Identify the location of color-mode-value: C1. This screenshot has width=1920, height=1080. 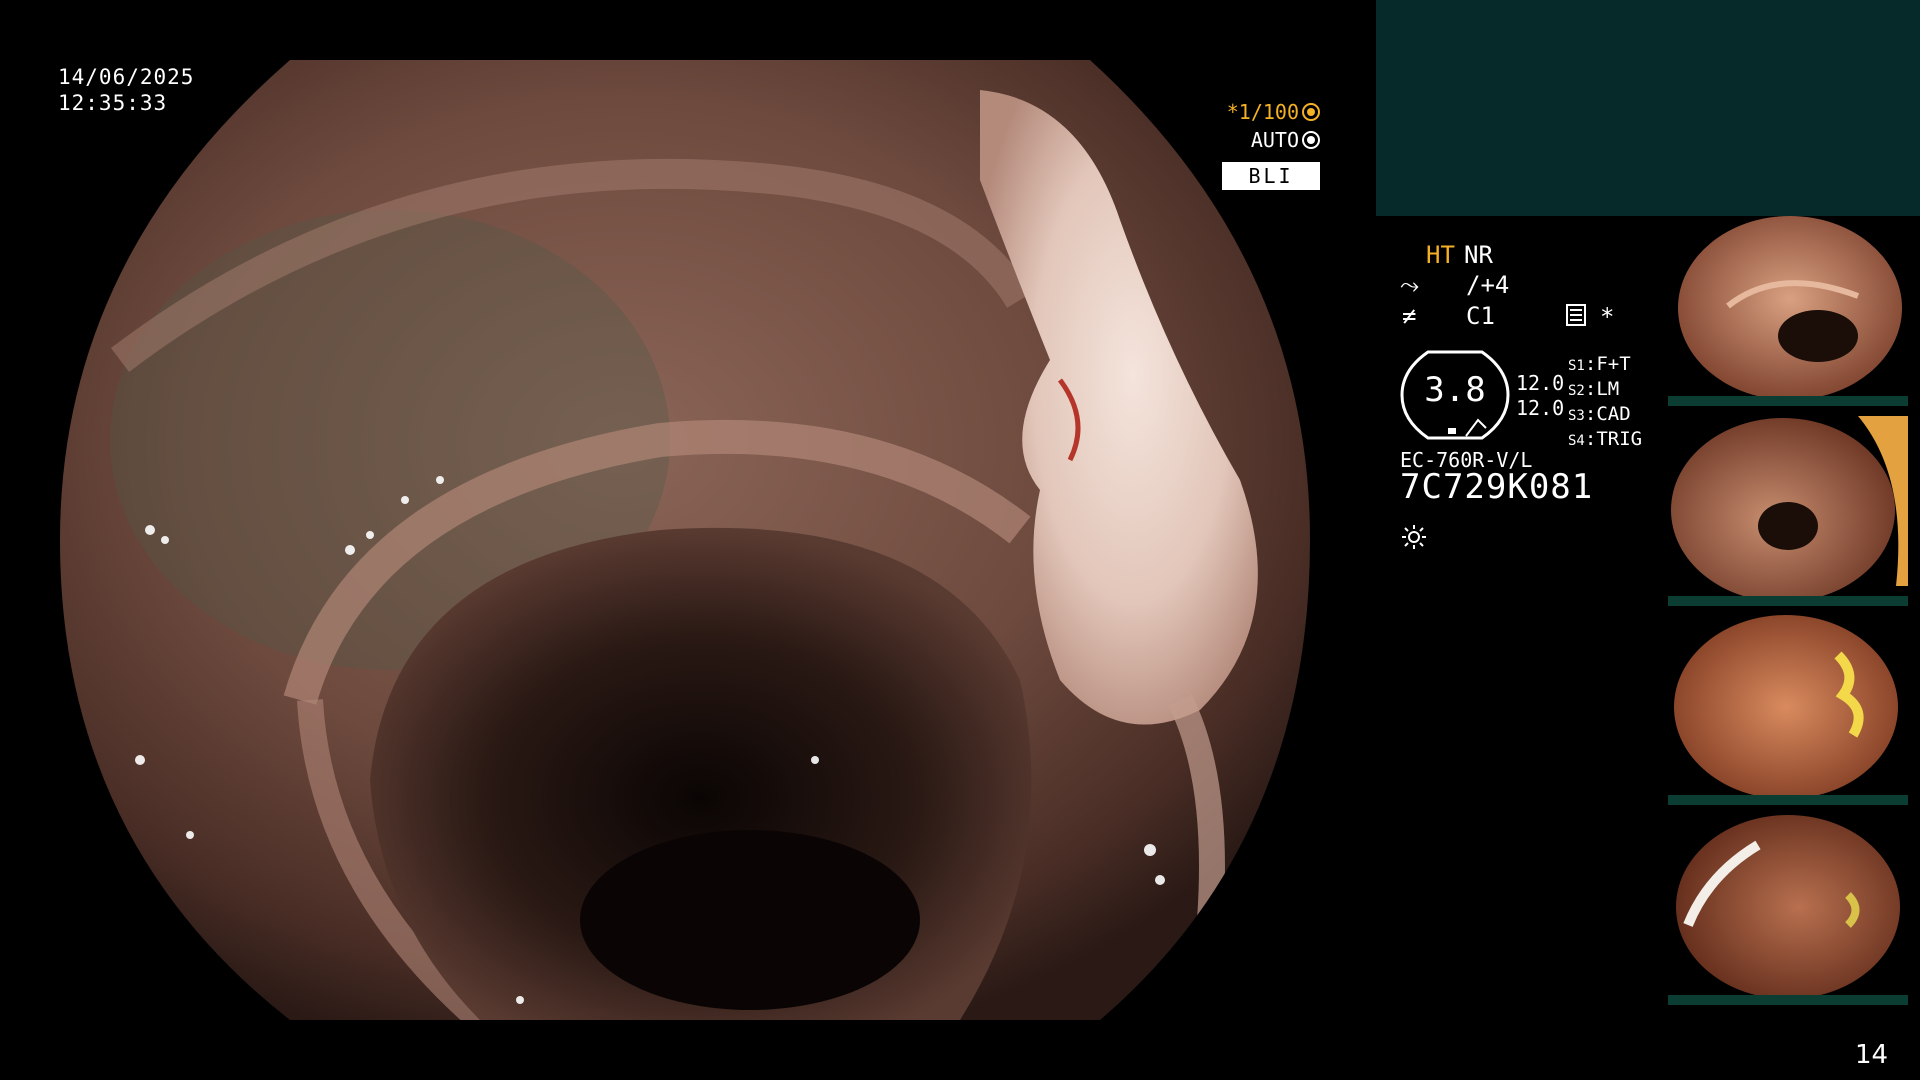
(1480, 316).